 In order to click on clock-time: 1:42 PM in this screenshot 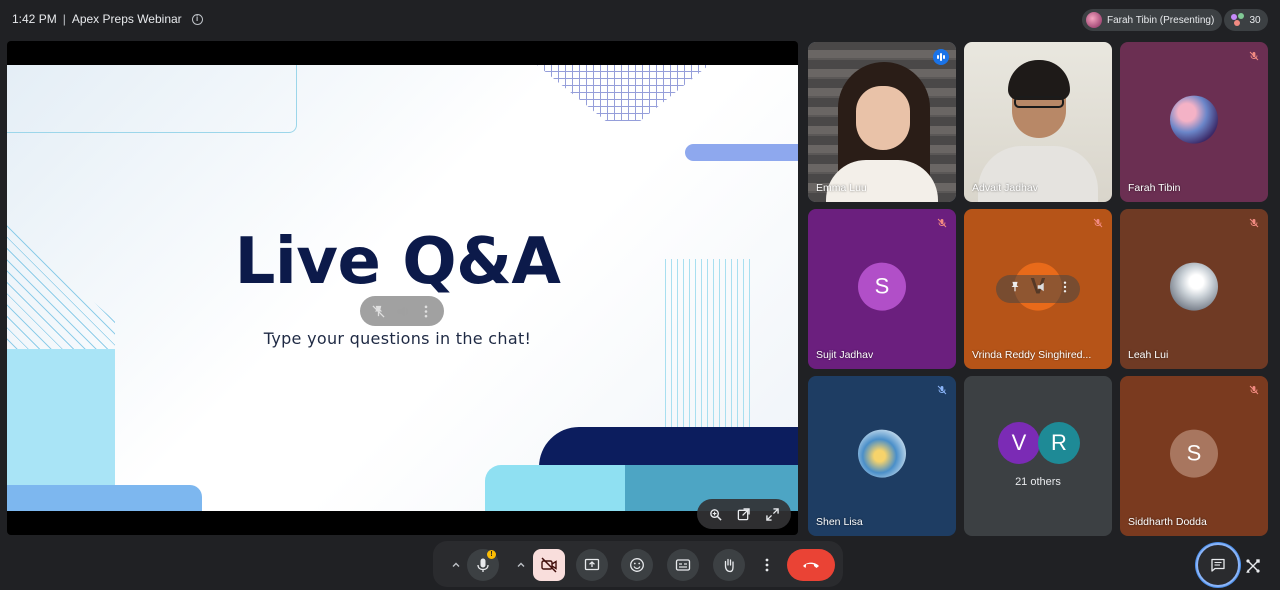, I will do `click(34, 19)`.